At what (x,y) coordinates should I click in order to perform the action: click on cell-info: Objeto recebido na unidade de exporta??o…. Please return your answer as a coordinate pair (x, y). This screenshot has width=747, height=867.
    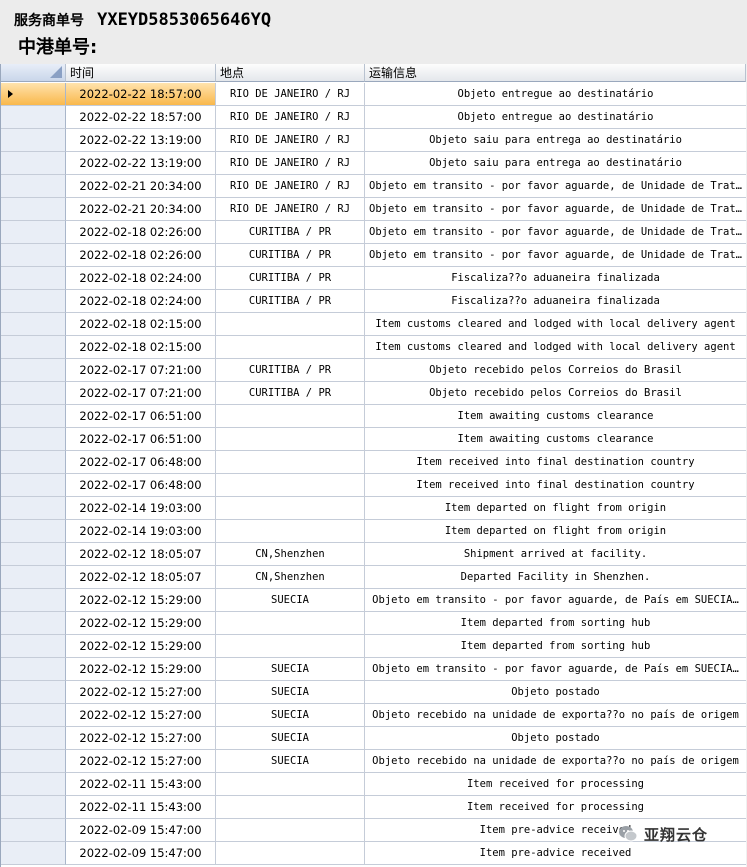
    Looking at the image, I should click on (555, 761).